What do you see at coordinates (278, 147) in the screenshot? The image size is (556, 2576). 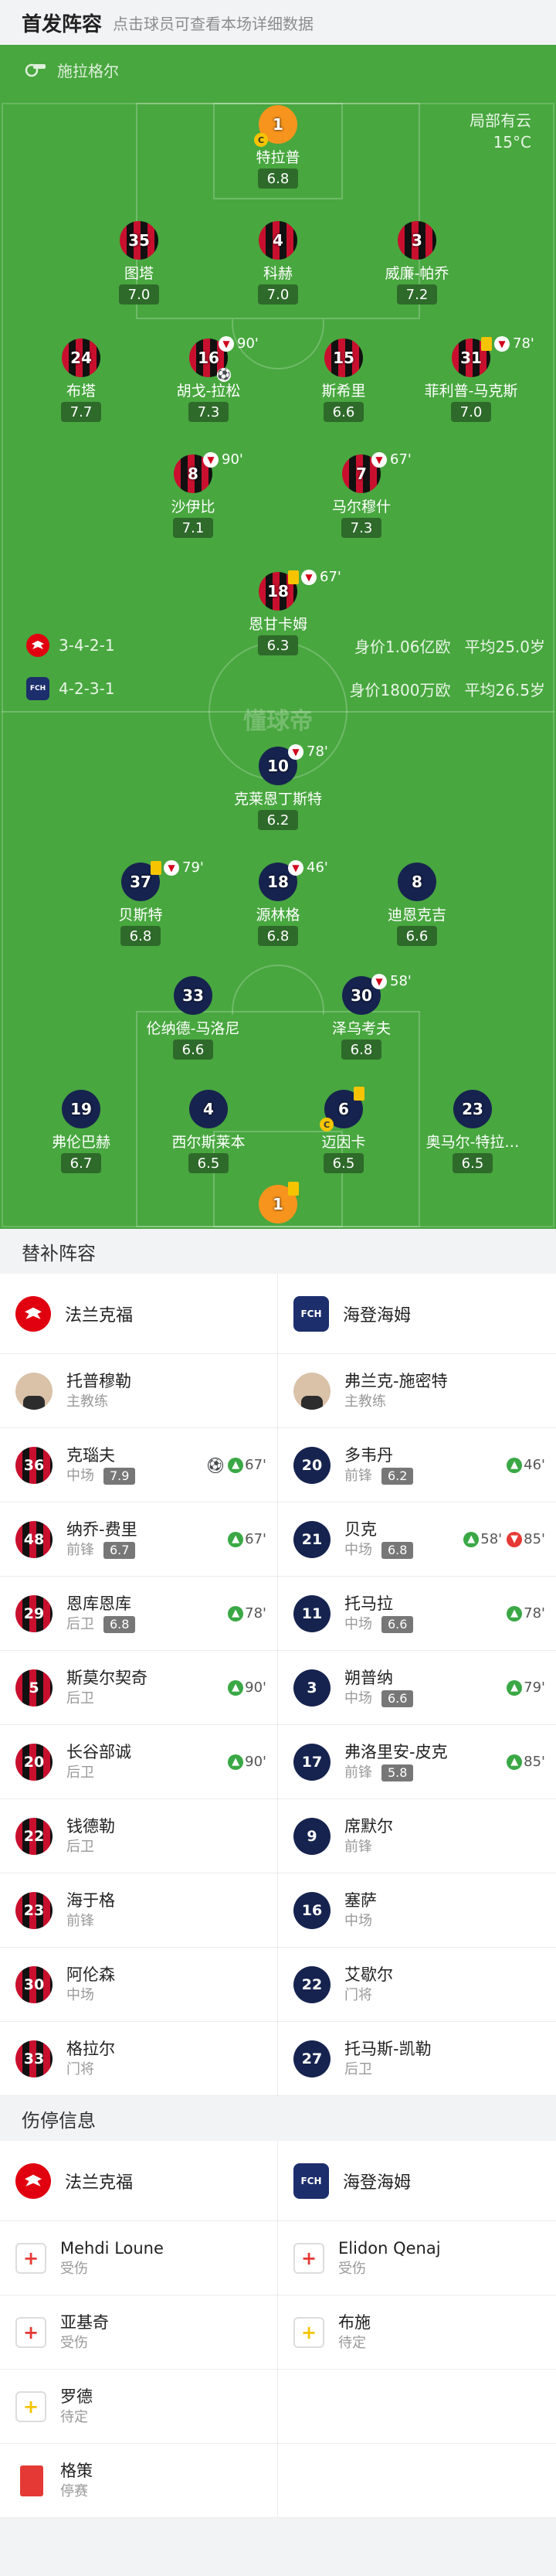 I see `player-trapp: 1 C 特拉普 6.8` at bounding box center [278, 147].